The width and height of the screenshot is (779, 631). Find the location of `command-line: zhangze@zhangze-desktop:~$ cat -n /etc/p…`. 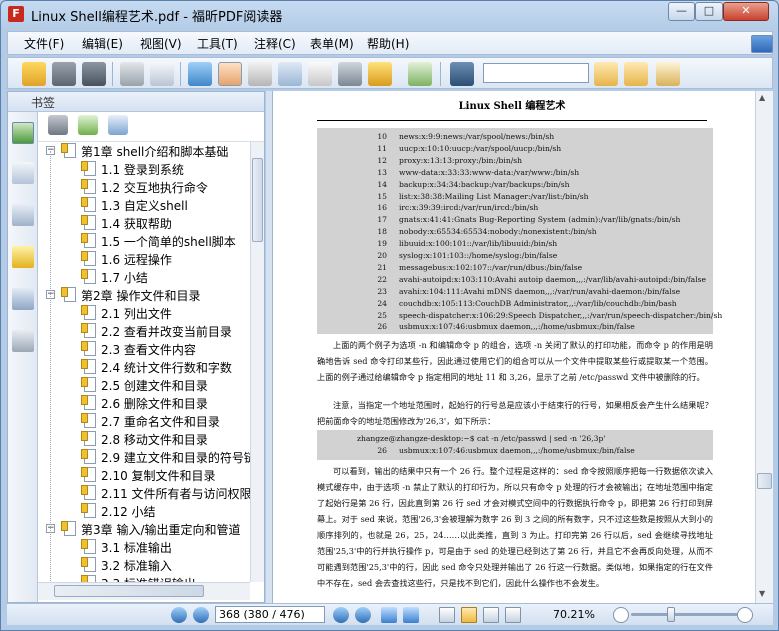

command-line: zhangze@zhangze-desktop:~$ cat -n /etc/p… is located at coordinates (481, 438).